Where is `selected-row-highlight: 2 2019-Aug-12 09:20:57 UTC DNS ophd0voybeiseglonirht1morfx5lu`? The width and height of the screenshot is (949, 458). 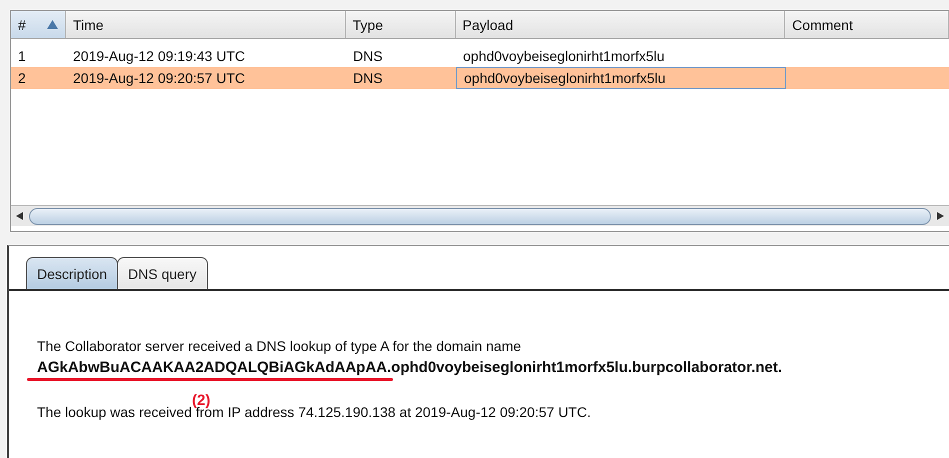
selected-row-highlight: 2 2019-Aug-12 09:20:57 UTC DNS ophd0voybeiseglonirht1morfx5lu is located at coordinates (480, 78).